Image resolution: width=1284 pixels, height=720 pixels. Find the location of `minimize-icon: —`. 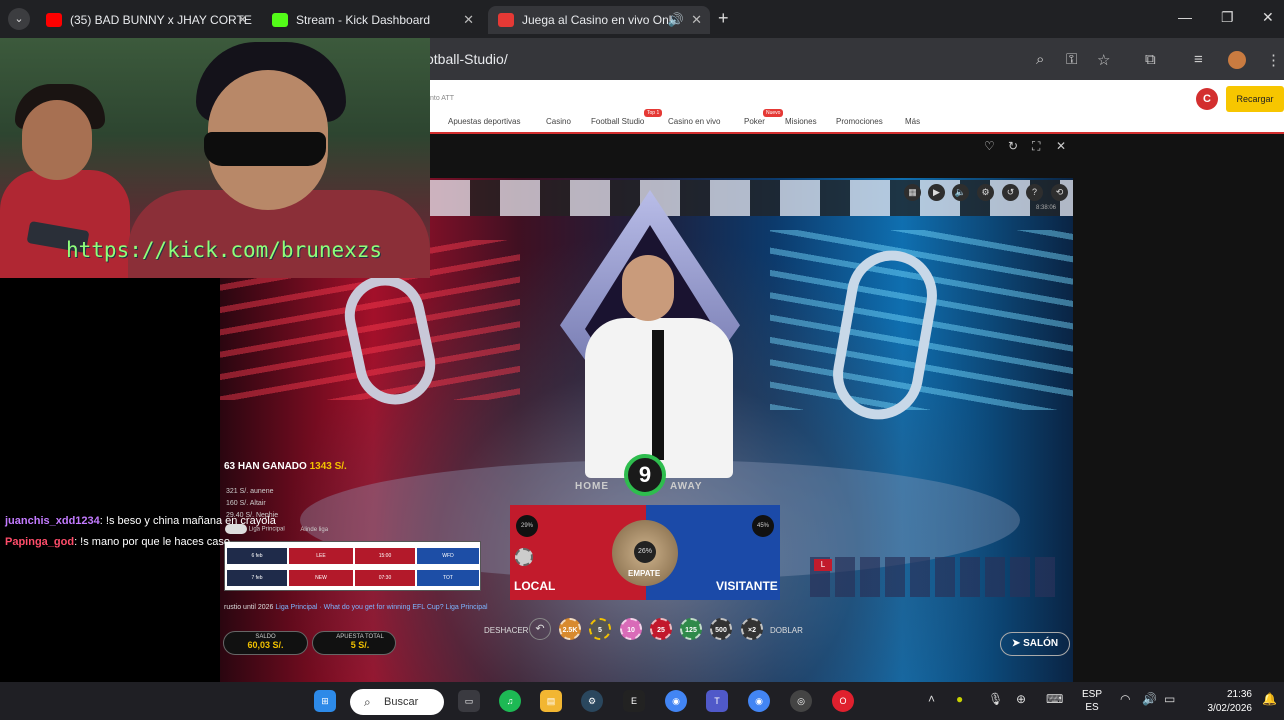

minimize-icon: — is located at coordinates (1185, 17).